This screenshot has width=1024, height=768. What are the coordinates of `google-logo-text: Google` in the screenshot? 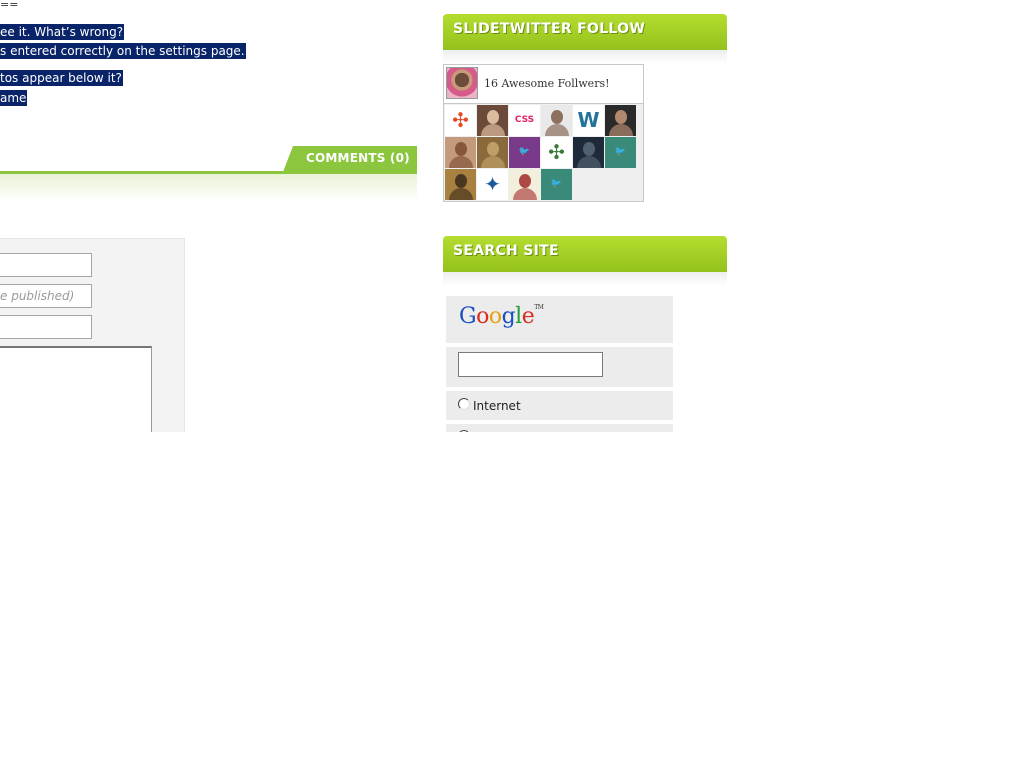 It's located at (497, 316).